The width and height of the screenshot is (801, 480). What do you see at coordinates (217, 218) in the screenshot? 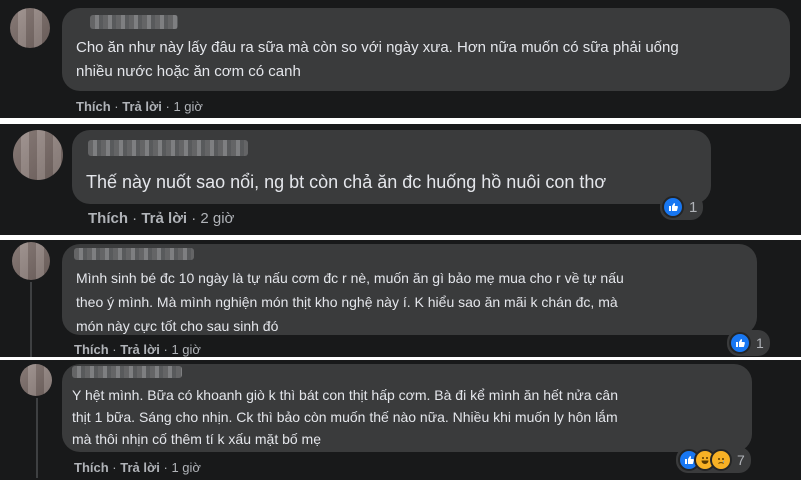
I see `timestamp: 2 giờ` at bounding box center [217, 218].